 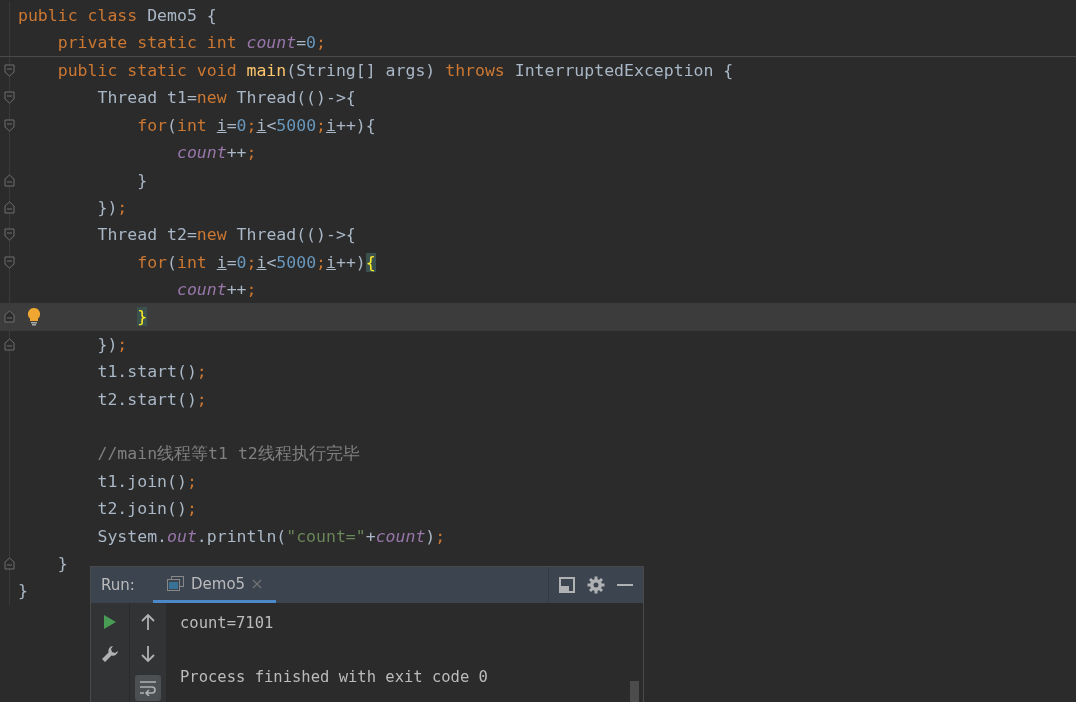 I want to click on minimize-icon, so click(x=625, y=585).